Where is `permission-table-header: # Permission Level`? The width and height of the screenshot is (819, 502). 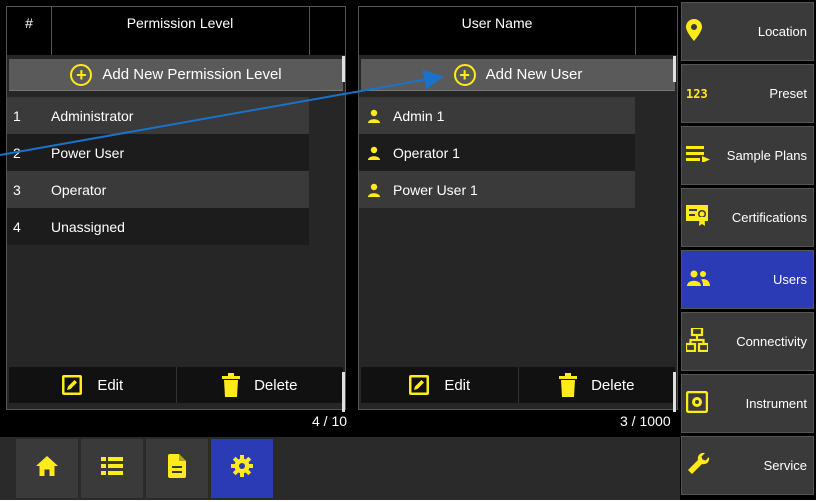 permission-table-header: # Permission Level is located at coordinates (176, 31).